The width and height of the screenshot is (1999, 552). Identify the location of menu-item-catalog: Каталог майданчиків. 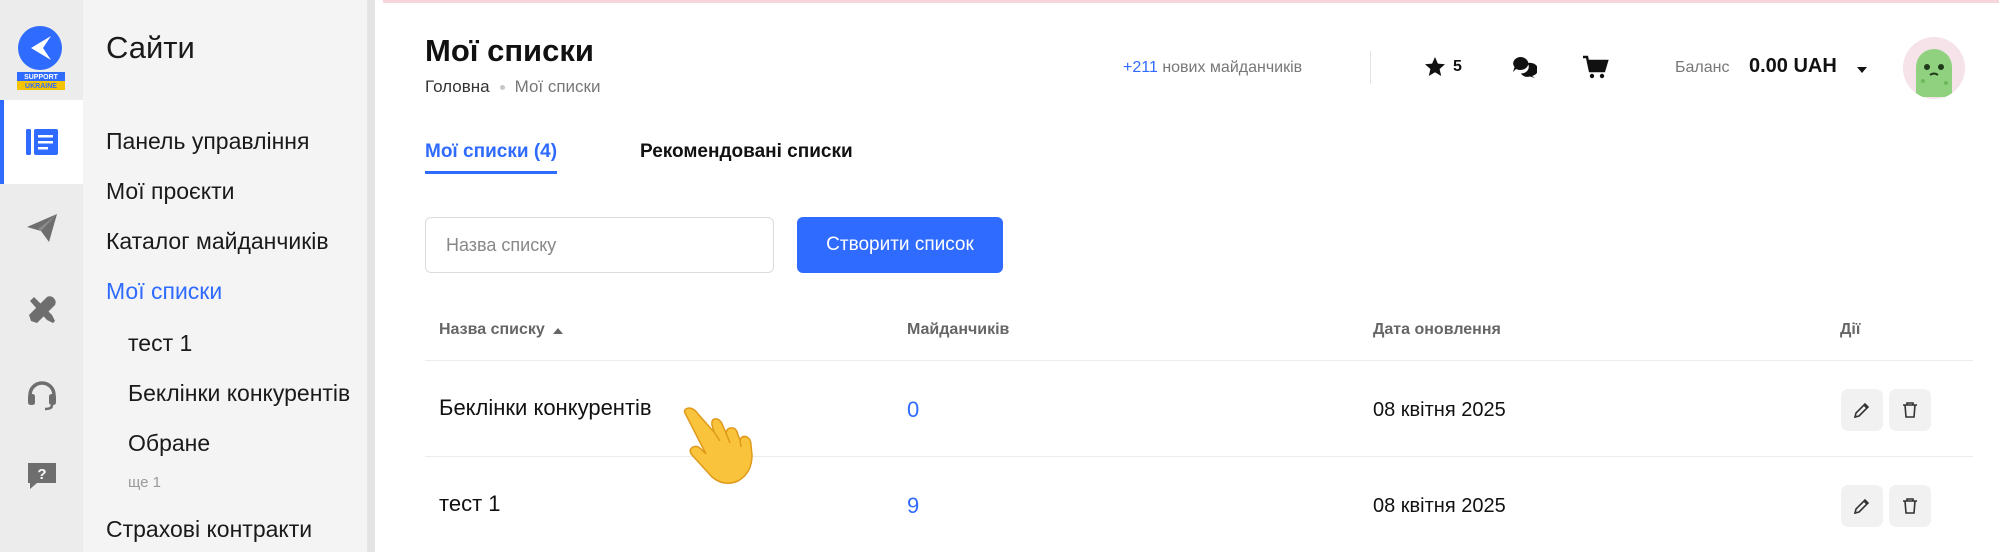
(217, 241).